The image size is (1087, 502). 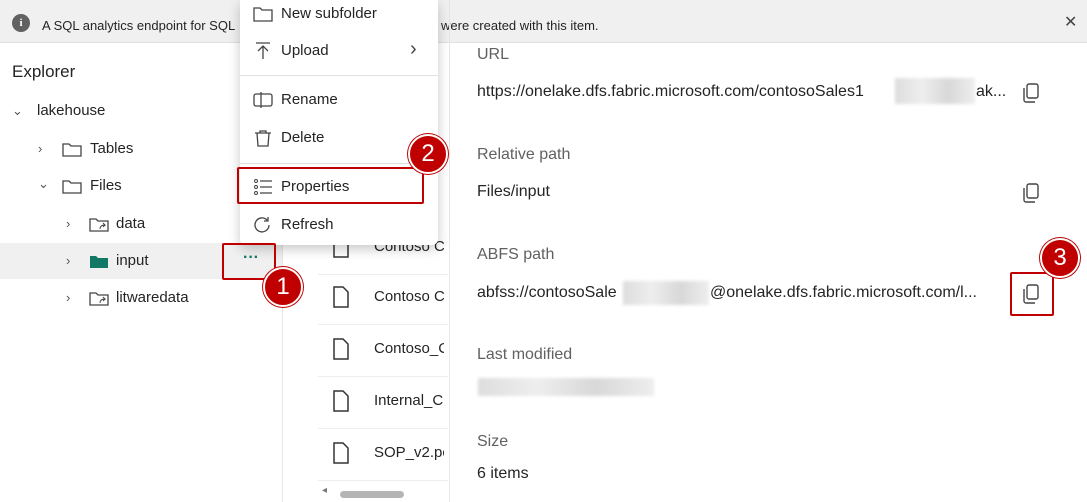 What do you see at coordinates (339, 225) in the screenshot?
I see `menu-item-refresh: Refresh` at bounding box center [339, 225].